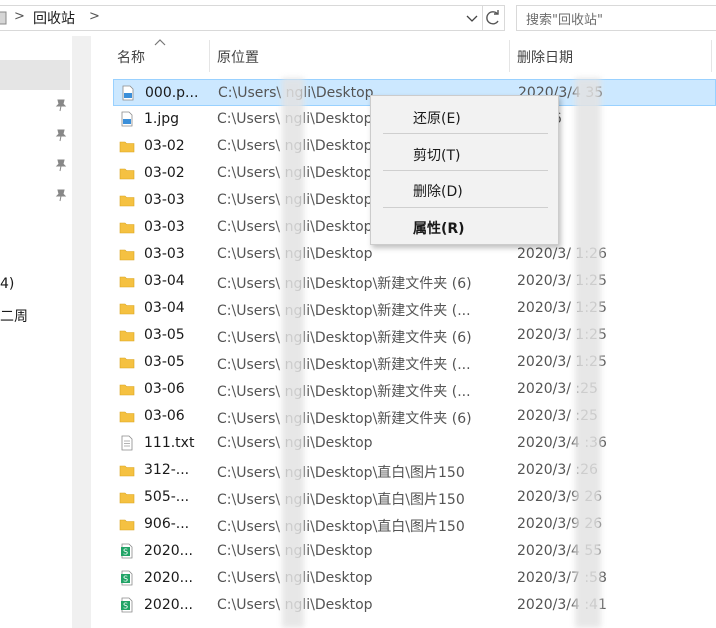 Image resolution: width=716 pixels, height=628 pixels. Describe the element at coordinates (36, 332) in the screenshot. I see `navigation-pane: 4) 二周` at that location.